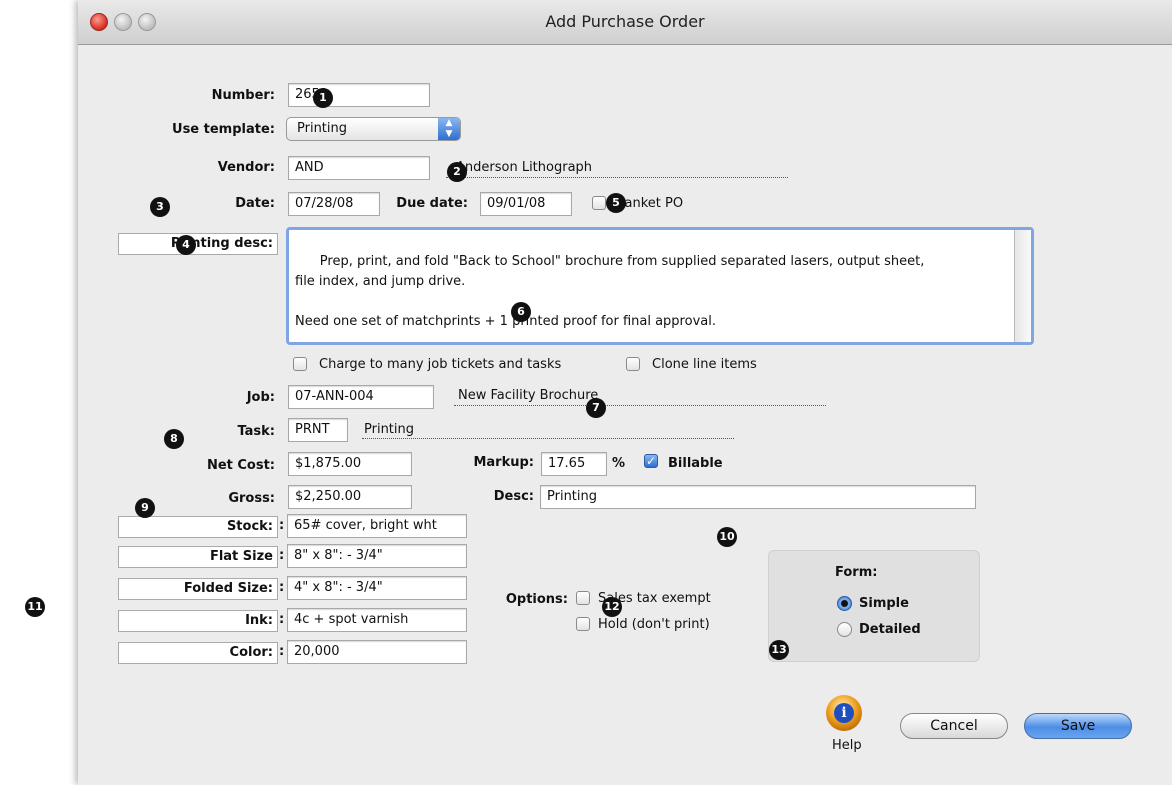  I want to click on help-button: i, so click(844, 713).